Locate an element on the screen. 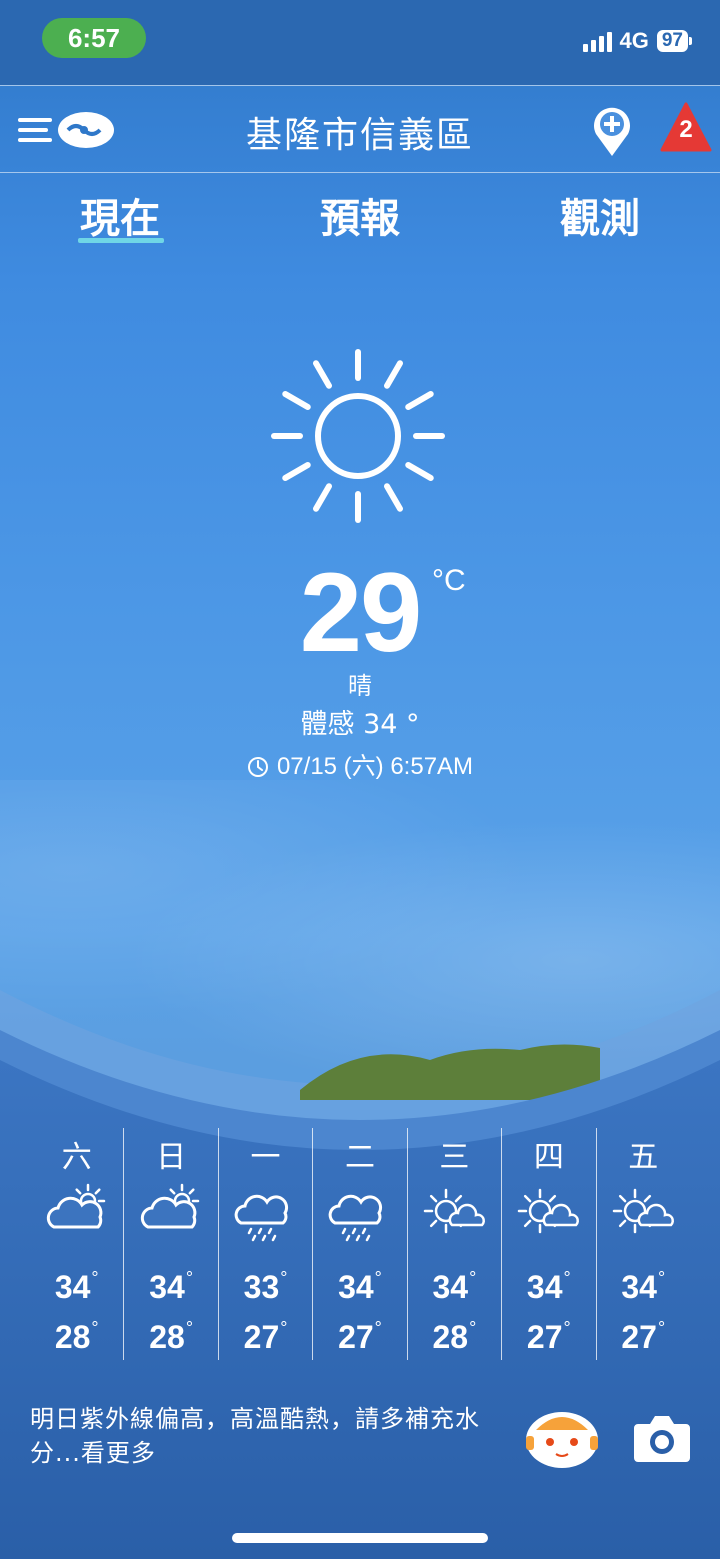 The width and height of the screenshot is (720, 1559). sun-icon is located at coordinates (358, 436).